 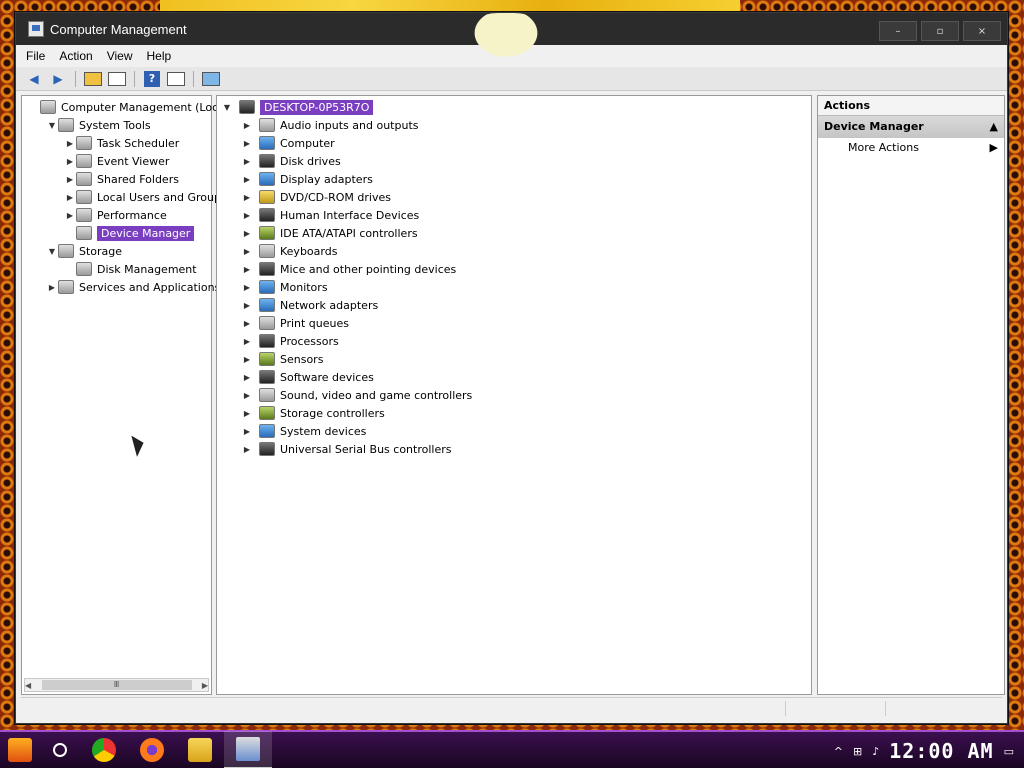 What do you see at coordinates (28, 685) in the screenshot?
I see `scroll-left-icon: ◀` at bounding box center [28, 685].